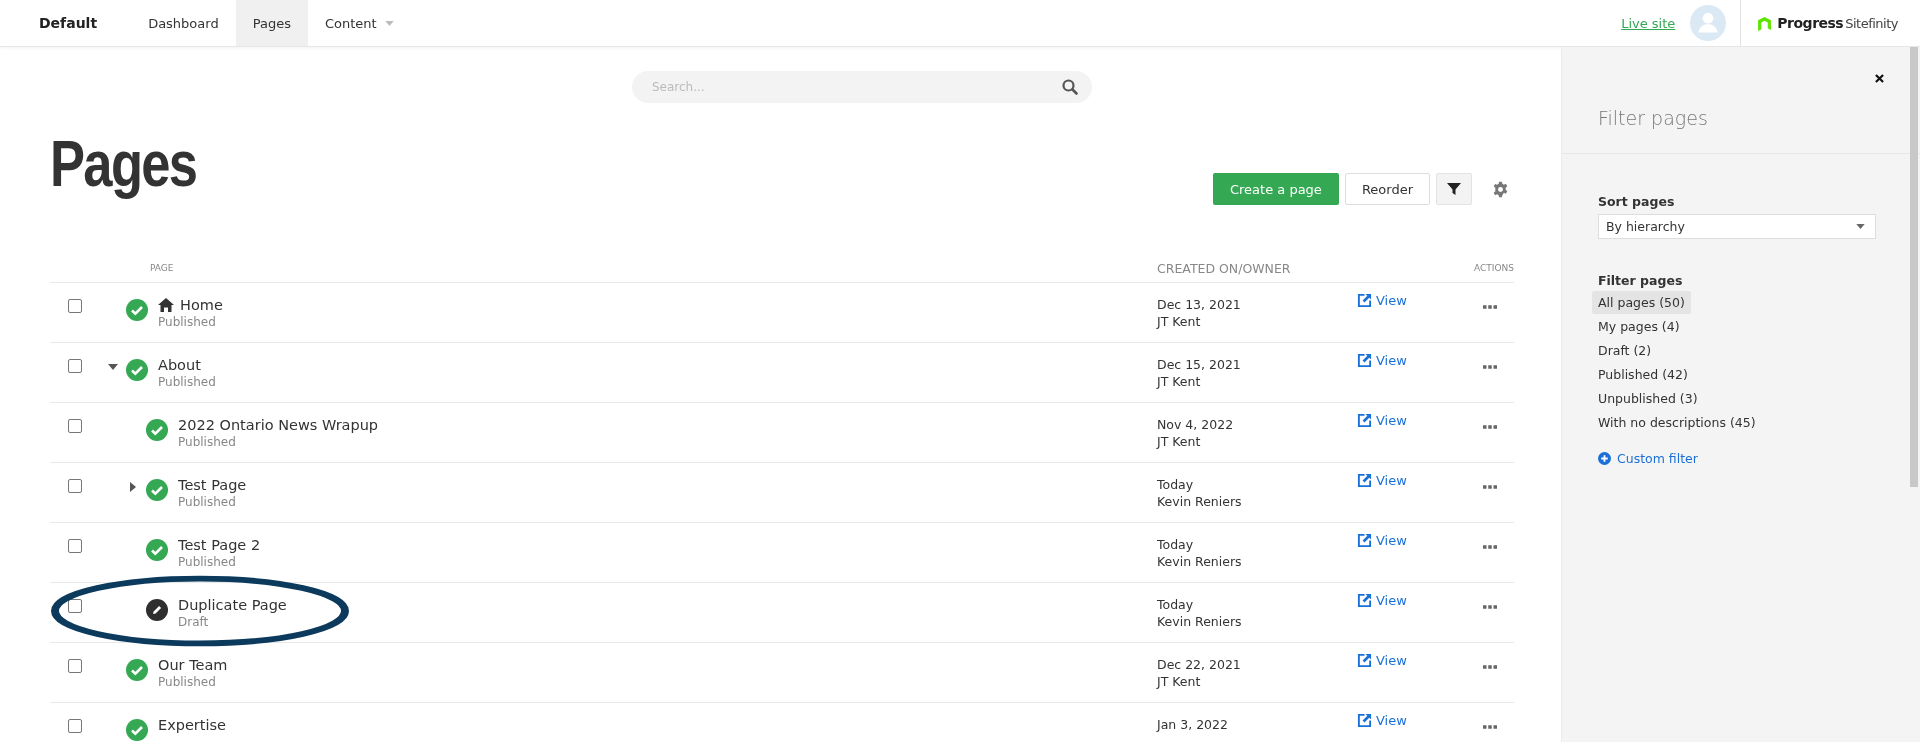 This screenshot has height=742, width=1920. What do you see at coordinates (193, 665) in the screenshot?
I see `page-title-link: Our Team` at bounding box center [193, 665].